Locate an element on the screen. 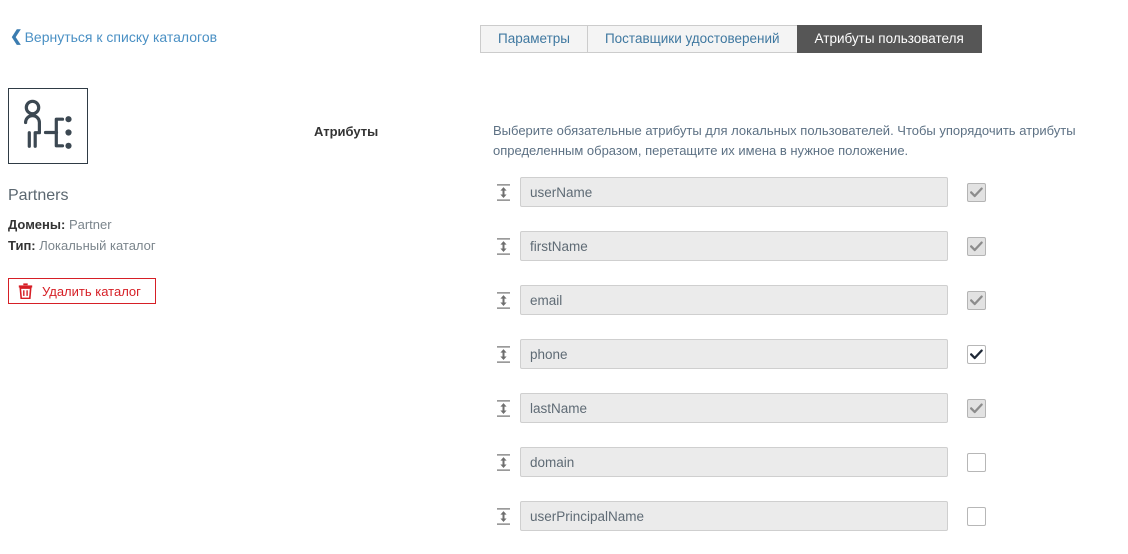 This screenshot has width=1128, height=554. tab-parameters: Параметры is located at coordinates (533, 39).